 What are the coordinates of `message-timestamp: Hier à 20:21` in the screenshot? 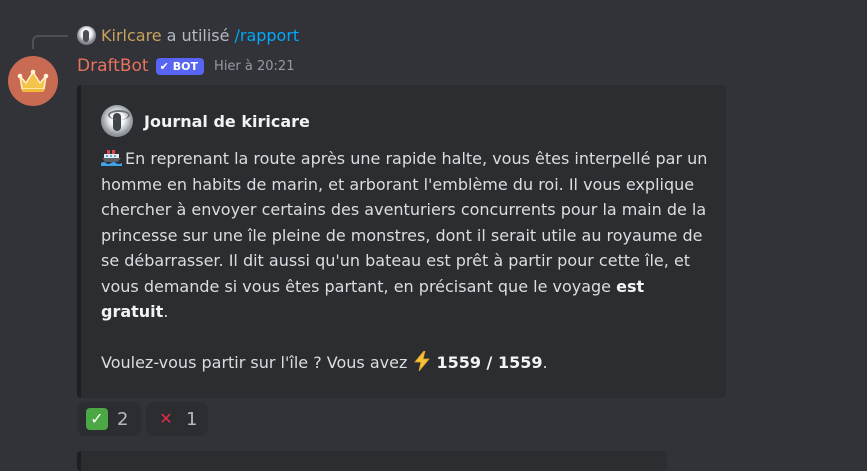 It's located at (254, 66).